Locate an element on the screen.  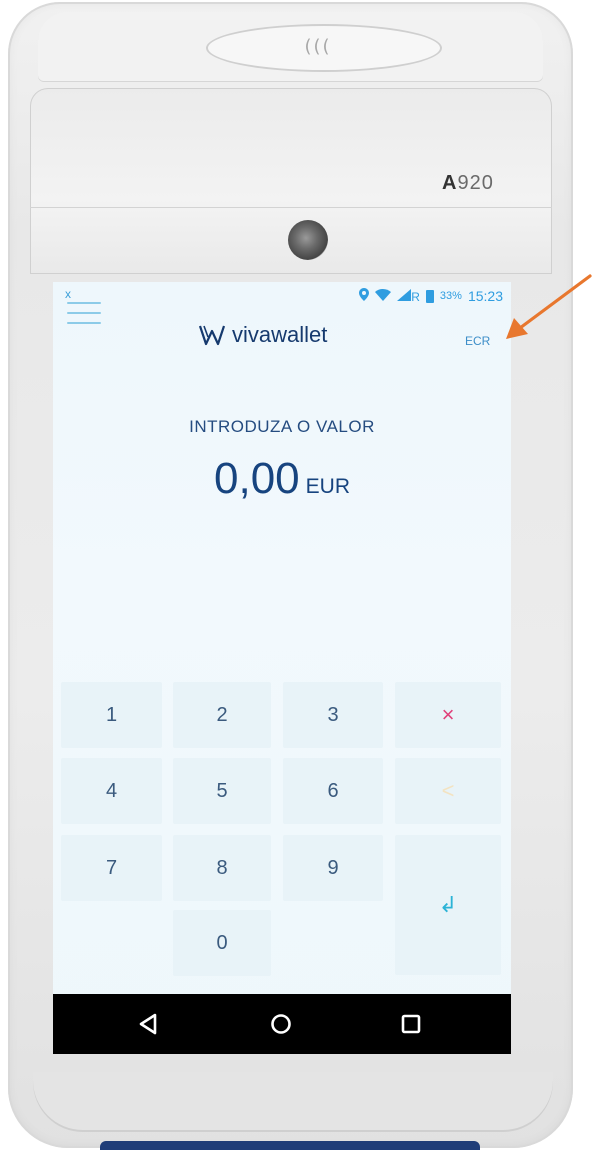
clear-button: × is located at coordinates (448, 715).